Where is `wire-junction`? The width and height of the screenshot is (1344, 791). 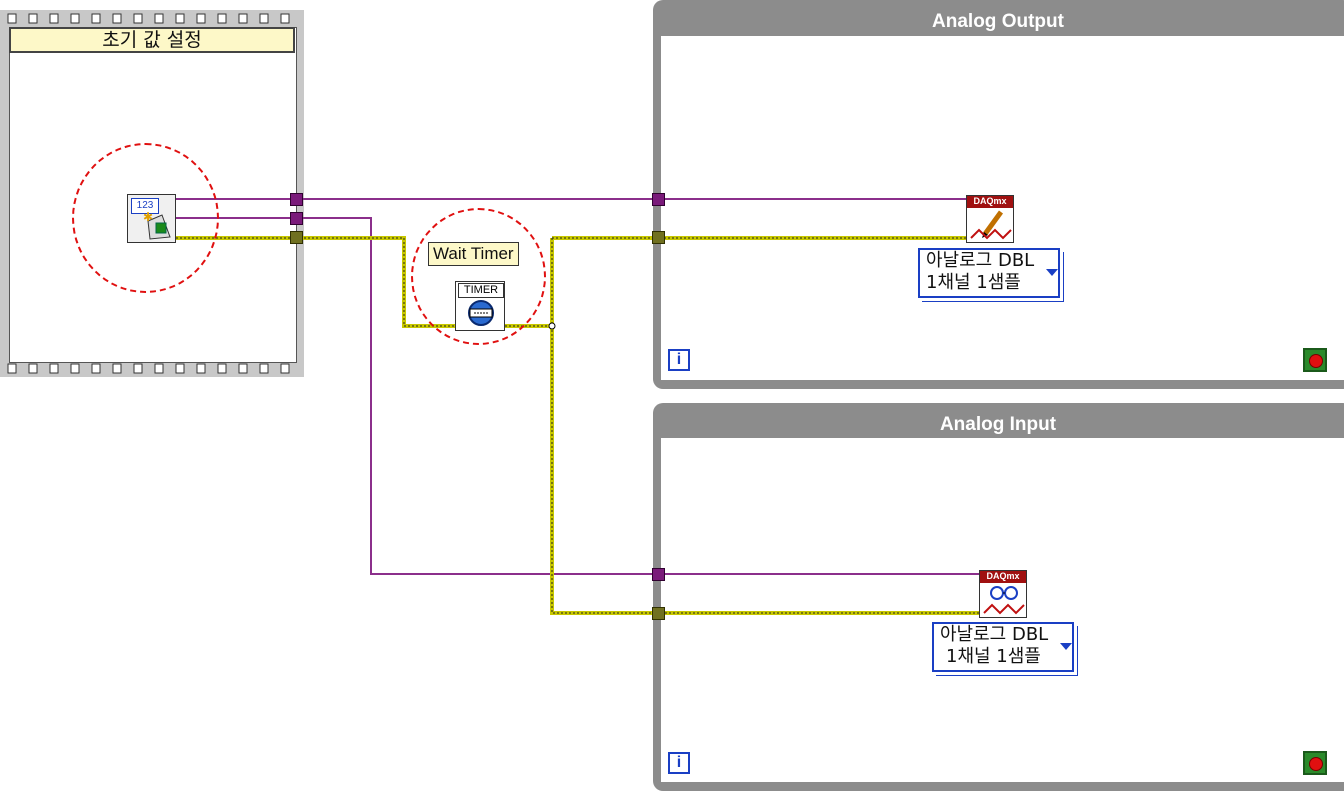 wire-junction is located at coordinates (552, 326).